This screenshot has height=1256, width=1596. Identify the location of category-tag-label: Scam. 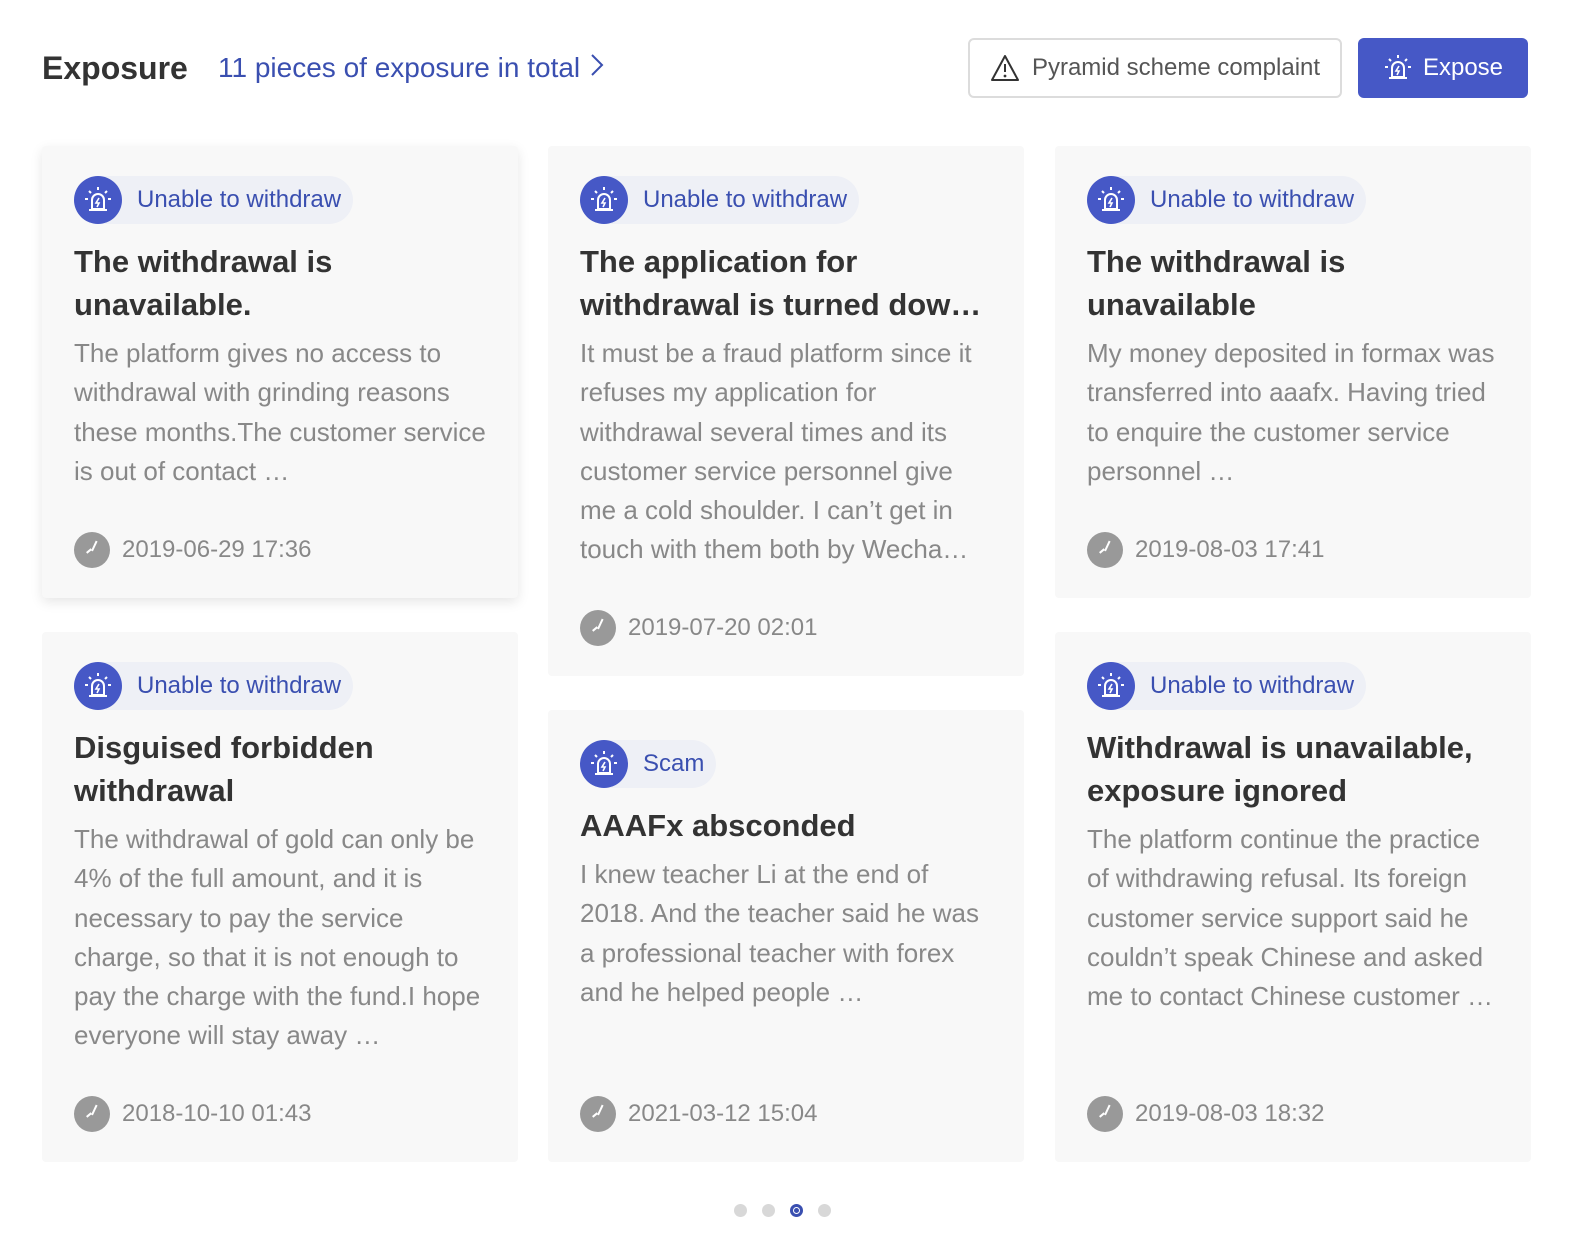
(674, 763).